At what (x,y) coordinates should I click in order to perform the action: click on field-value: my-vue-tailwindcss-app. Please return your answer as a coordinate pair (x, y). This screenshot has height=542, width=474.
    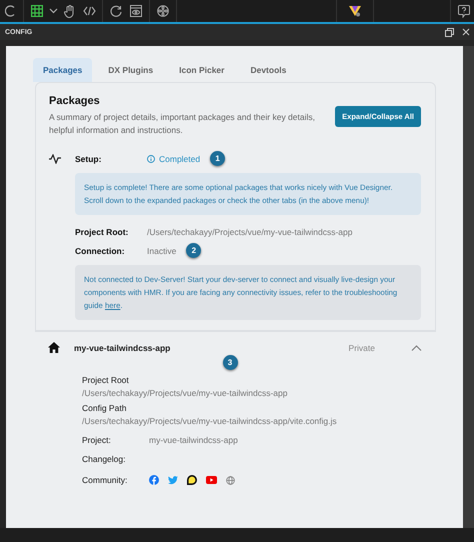
    Looking at the image, I should click on (193, 440).